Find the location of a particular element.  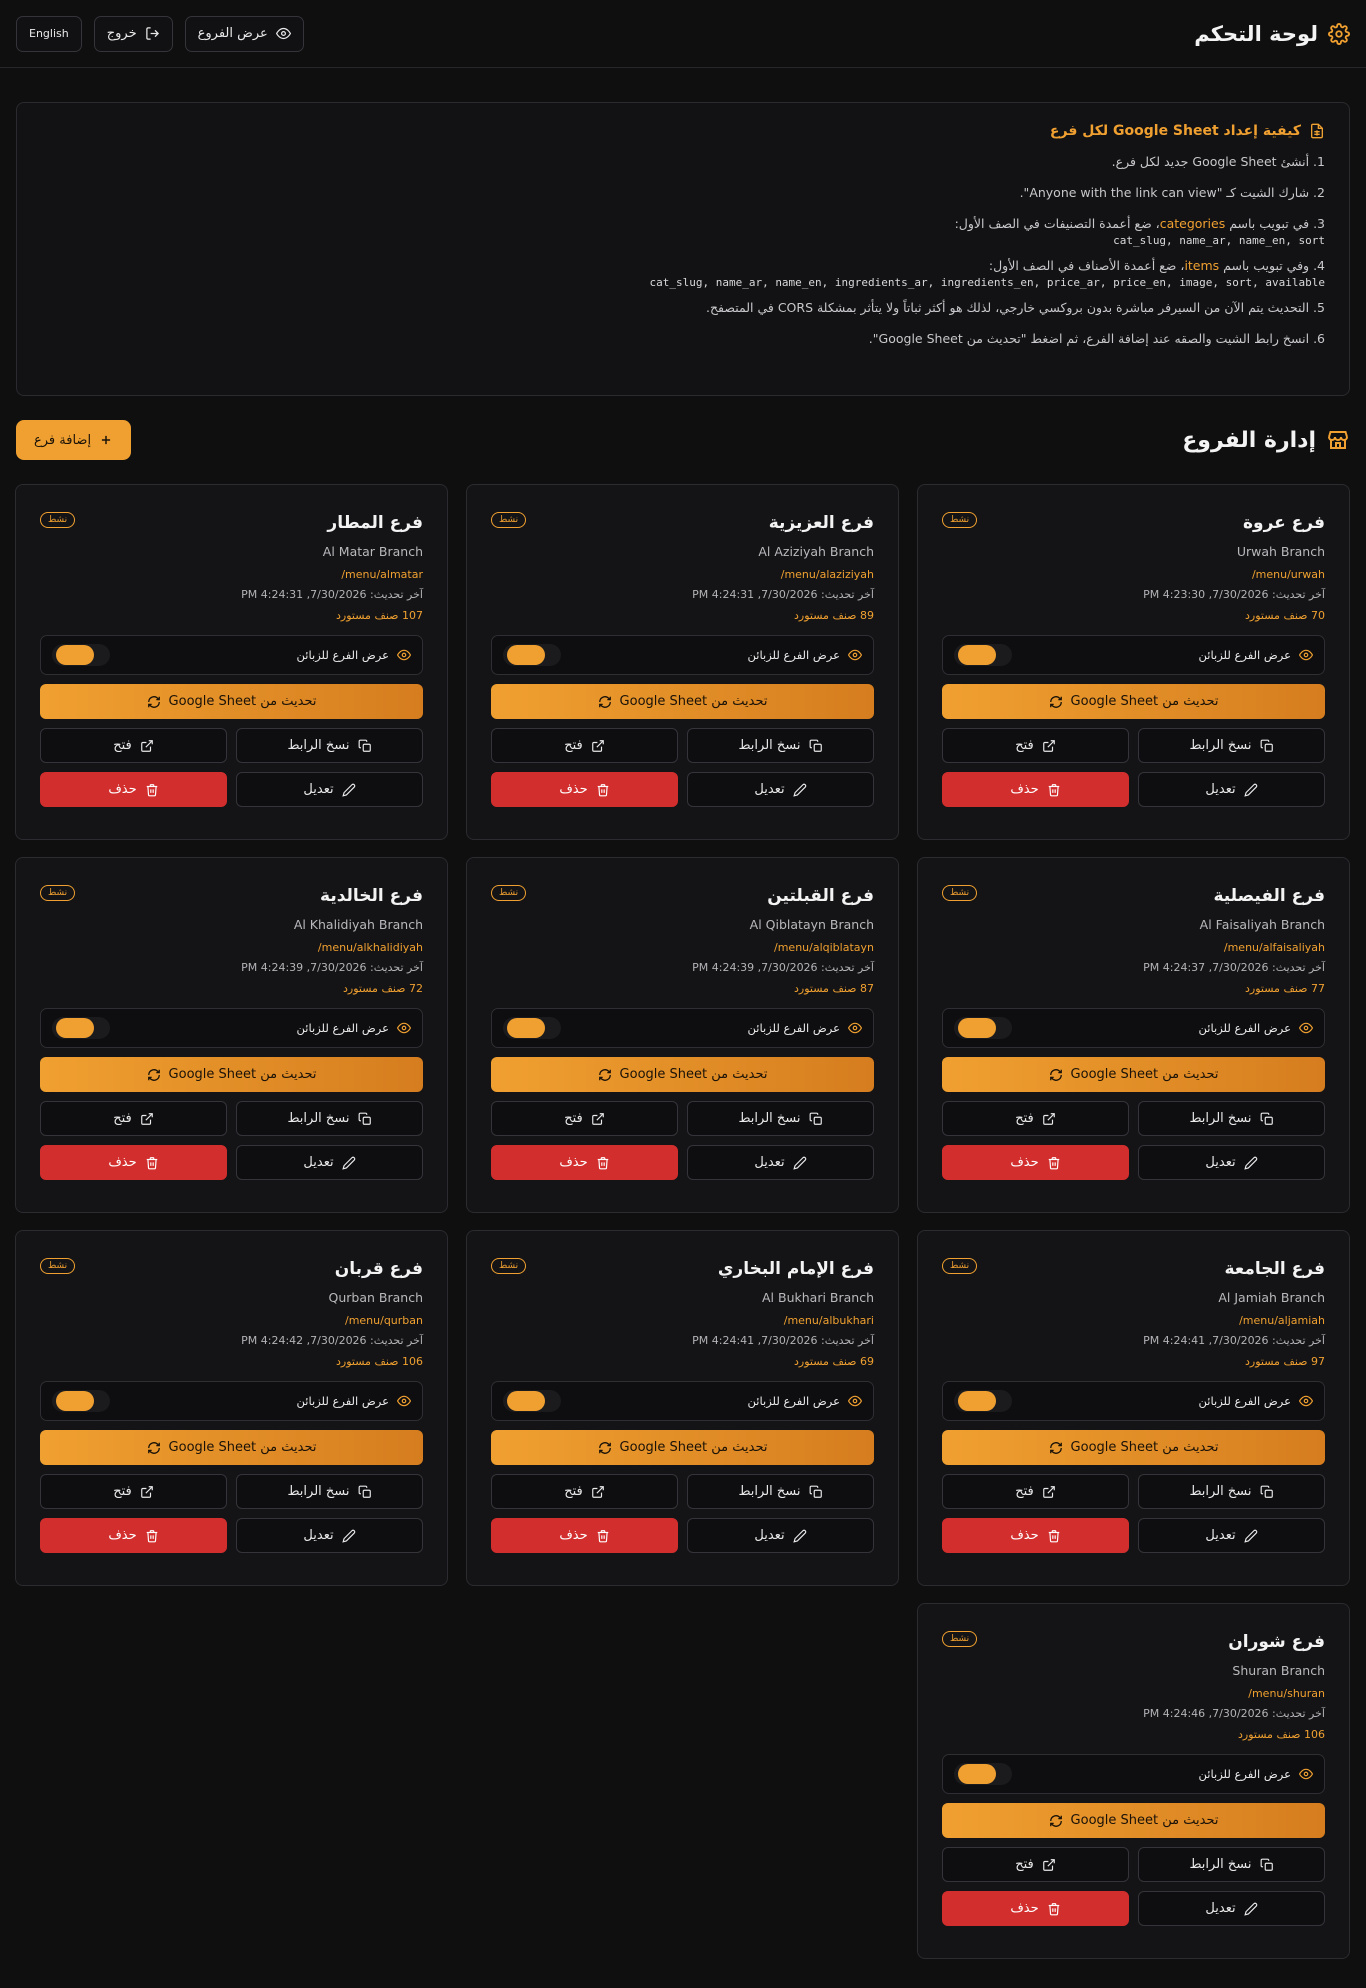

branch-menu-path: /menu/alaziziyah is located at coordinates (682, 574).